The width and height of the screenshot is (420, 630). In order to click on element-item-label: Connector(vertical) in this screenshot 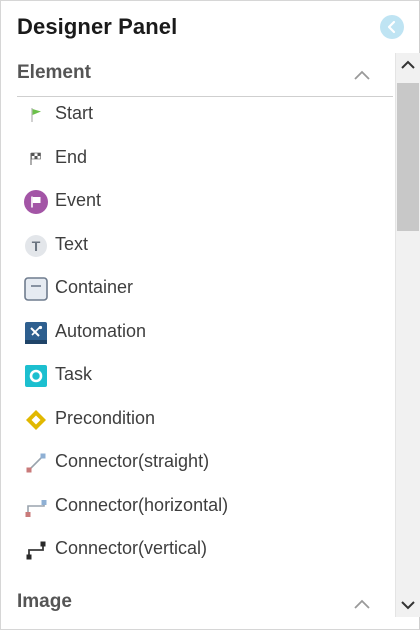, I will do `click(131, 548)`.